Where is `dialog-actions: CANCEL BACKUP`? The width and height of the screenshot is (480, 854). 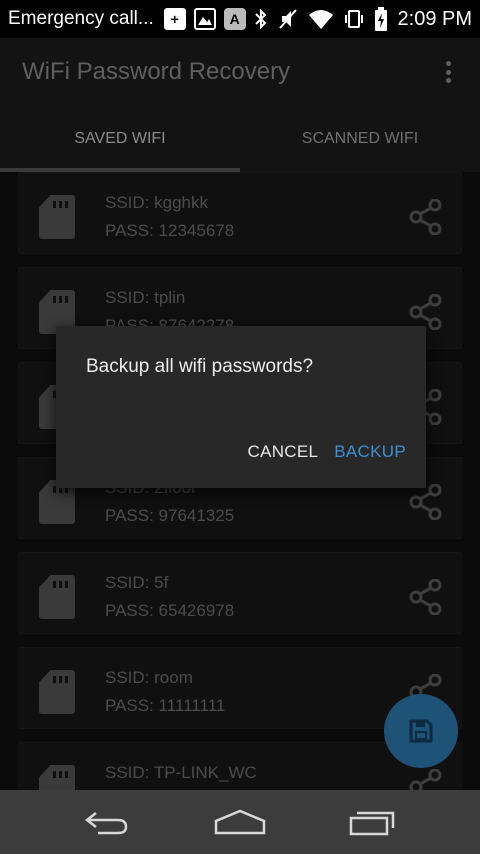
dialog-actions: CANCEL BACKUP is located at coordinates (327, 452).